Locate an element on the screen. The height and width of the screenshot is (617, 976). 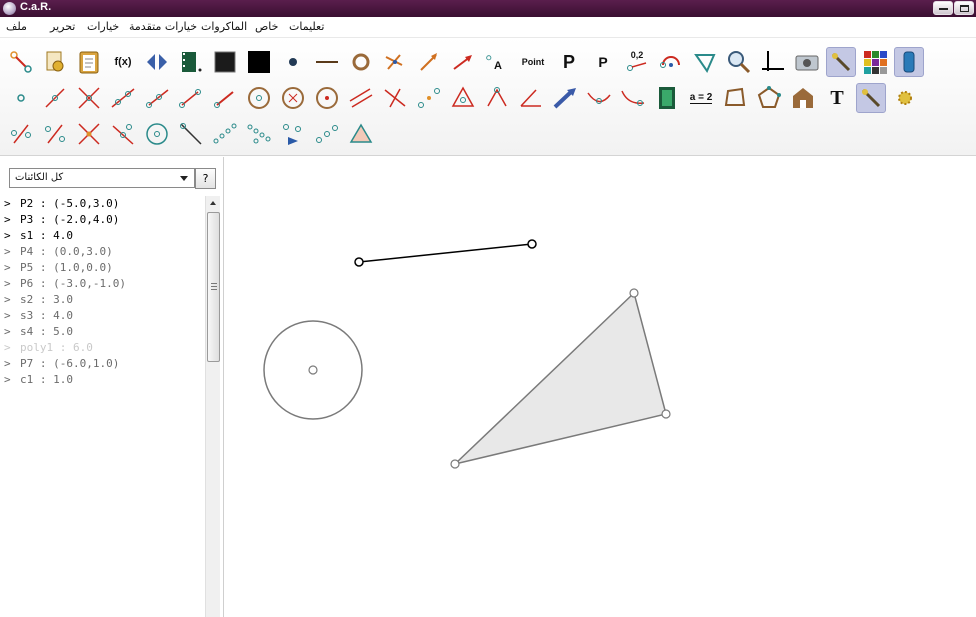
help-button: ? is located at coordinates (205, 178).